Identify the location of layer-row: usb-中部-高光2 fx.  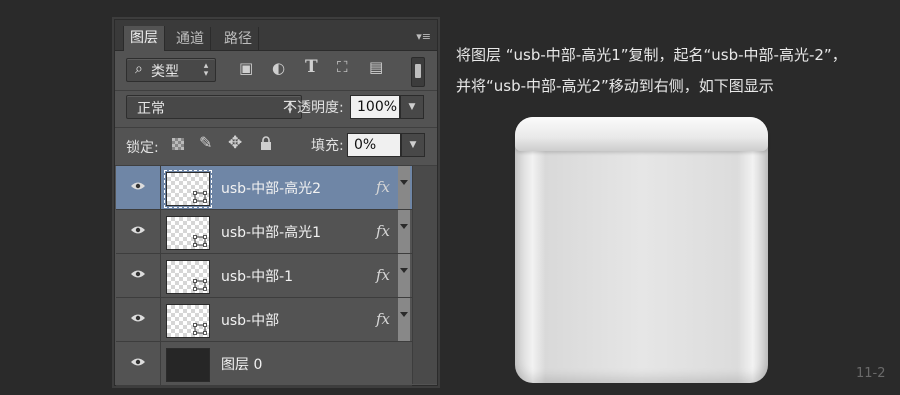
(264, 188).